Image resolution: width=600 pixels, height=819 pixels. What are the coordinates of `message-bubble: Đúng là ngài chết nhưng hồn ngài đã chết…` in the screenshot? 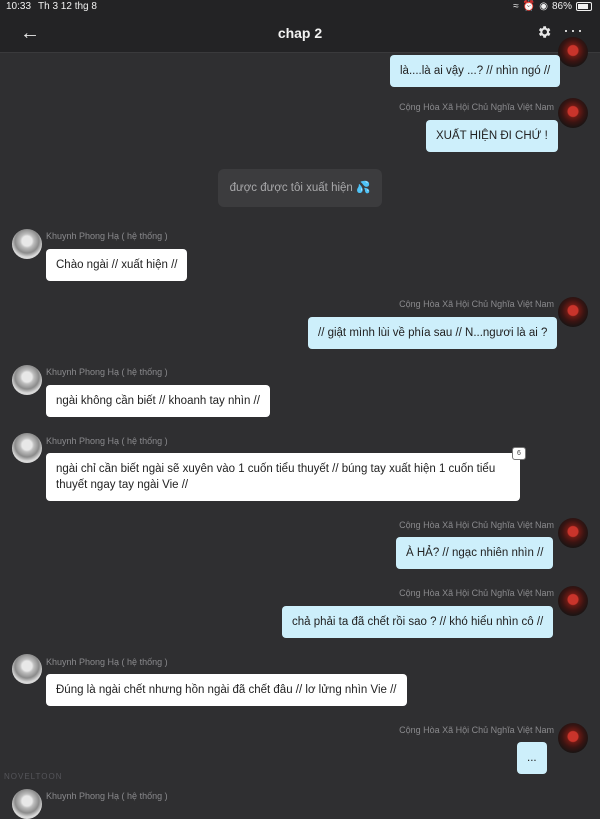 It's located at (226, 690).